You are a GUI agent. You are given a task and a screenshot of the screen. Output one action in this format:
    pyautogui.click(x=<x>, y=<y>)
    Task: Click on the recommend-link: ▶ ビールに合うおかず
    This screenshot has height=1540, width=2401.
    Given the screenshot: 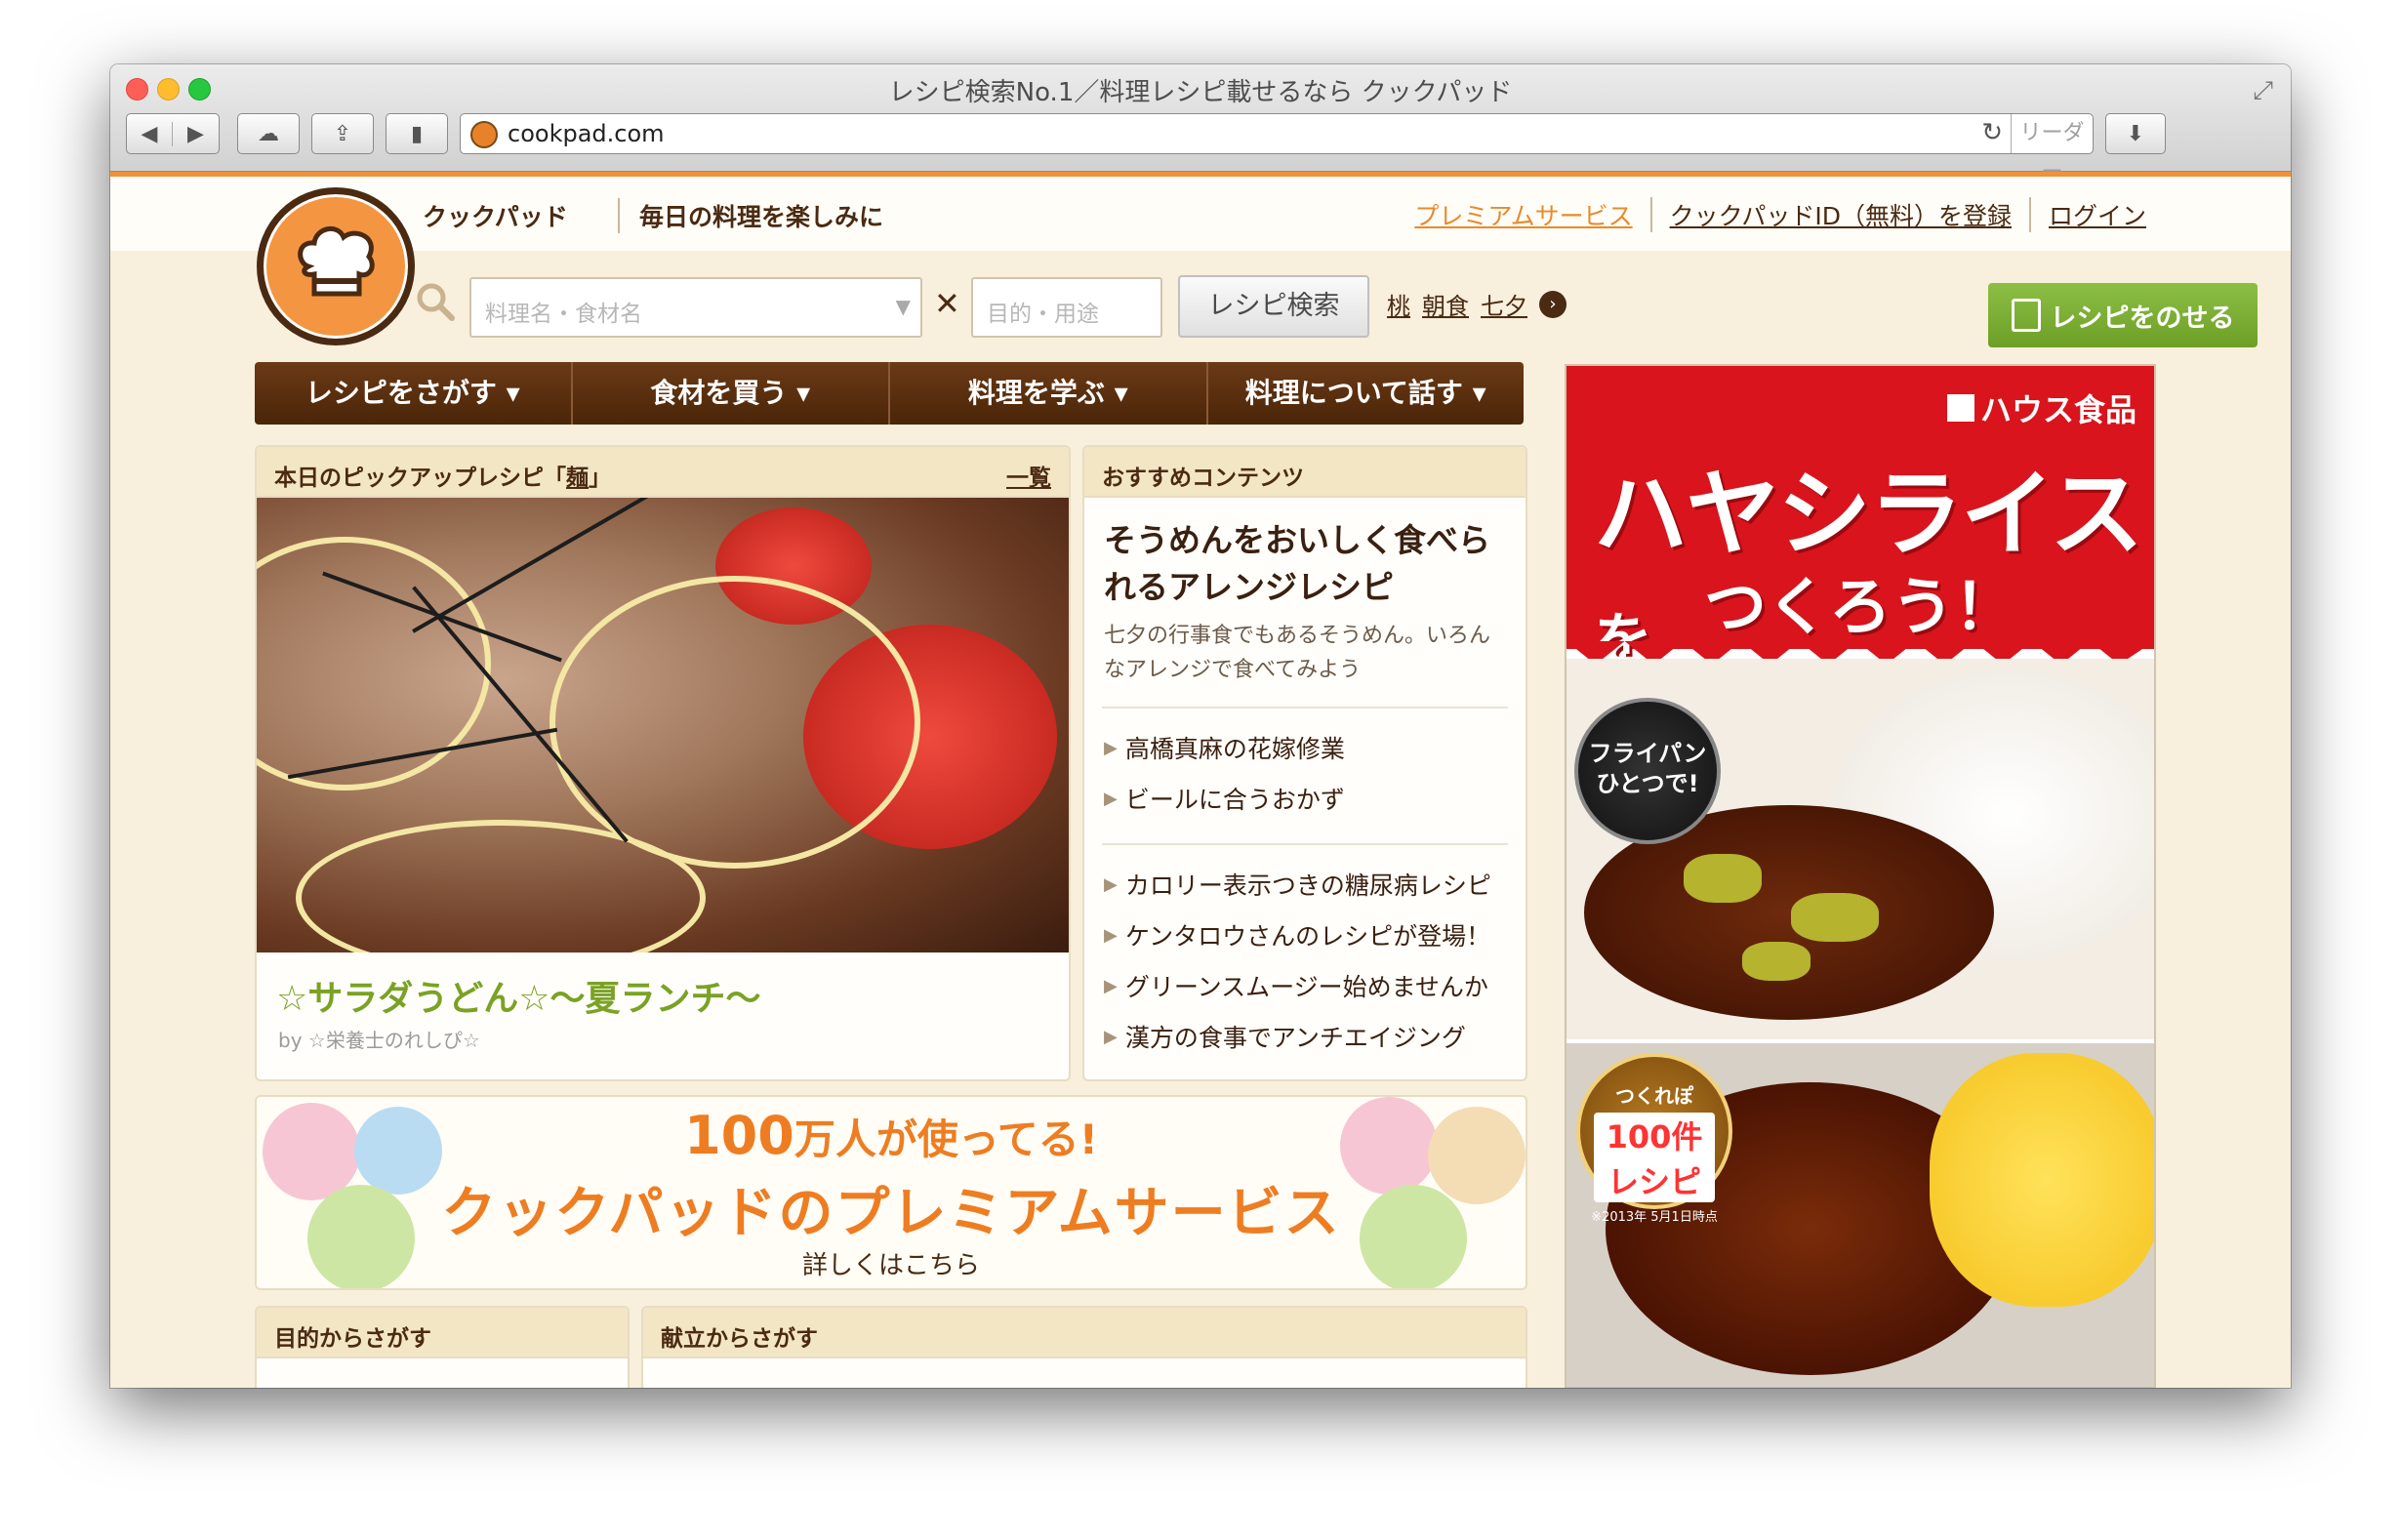 What is the action you would take?
    pyautogui.click(x=1305, y=798)
    